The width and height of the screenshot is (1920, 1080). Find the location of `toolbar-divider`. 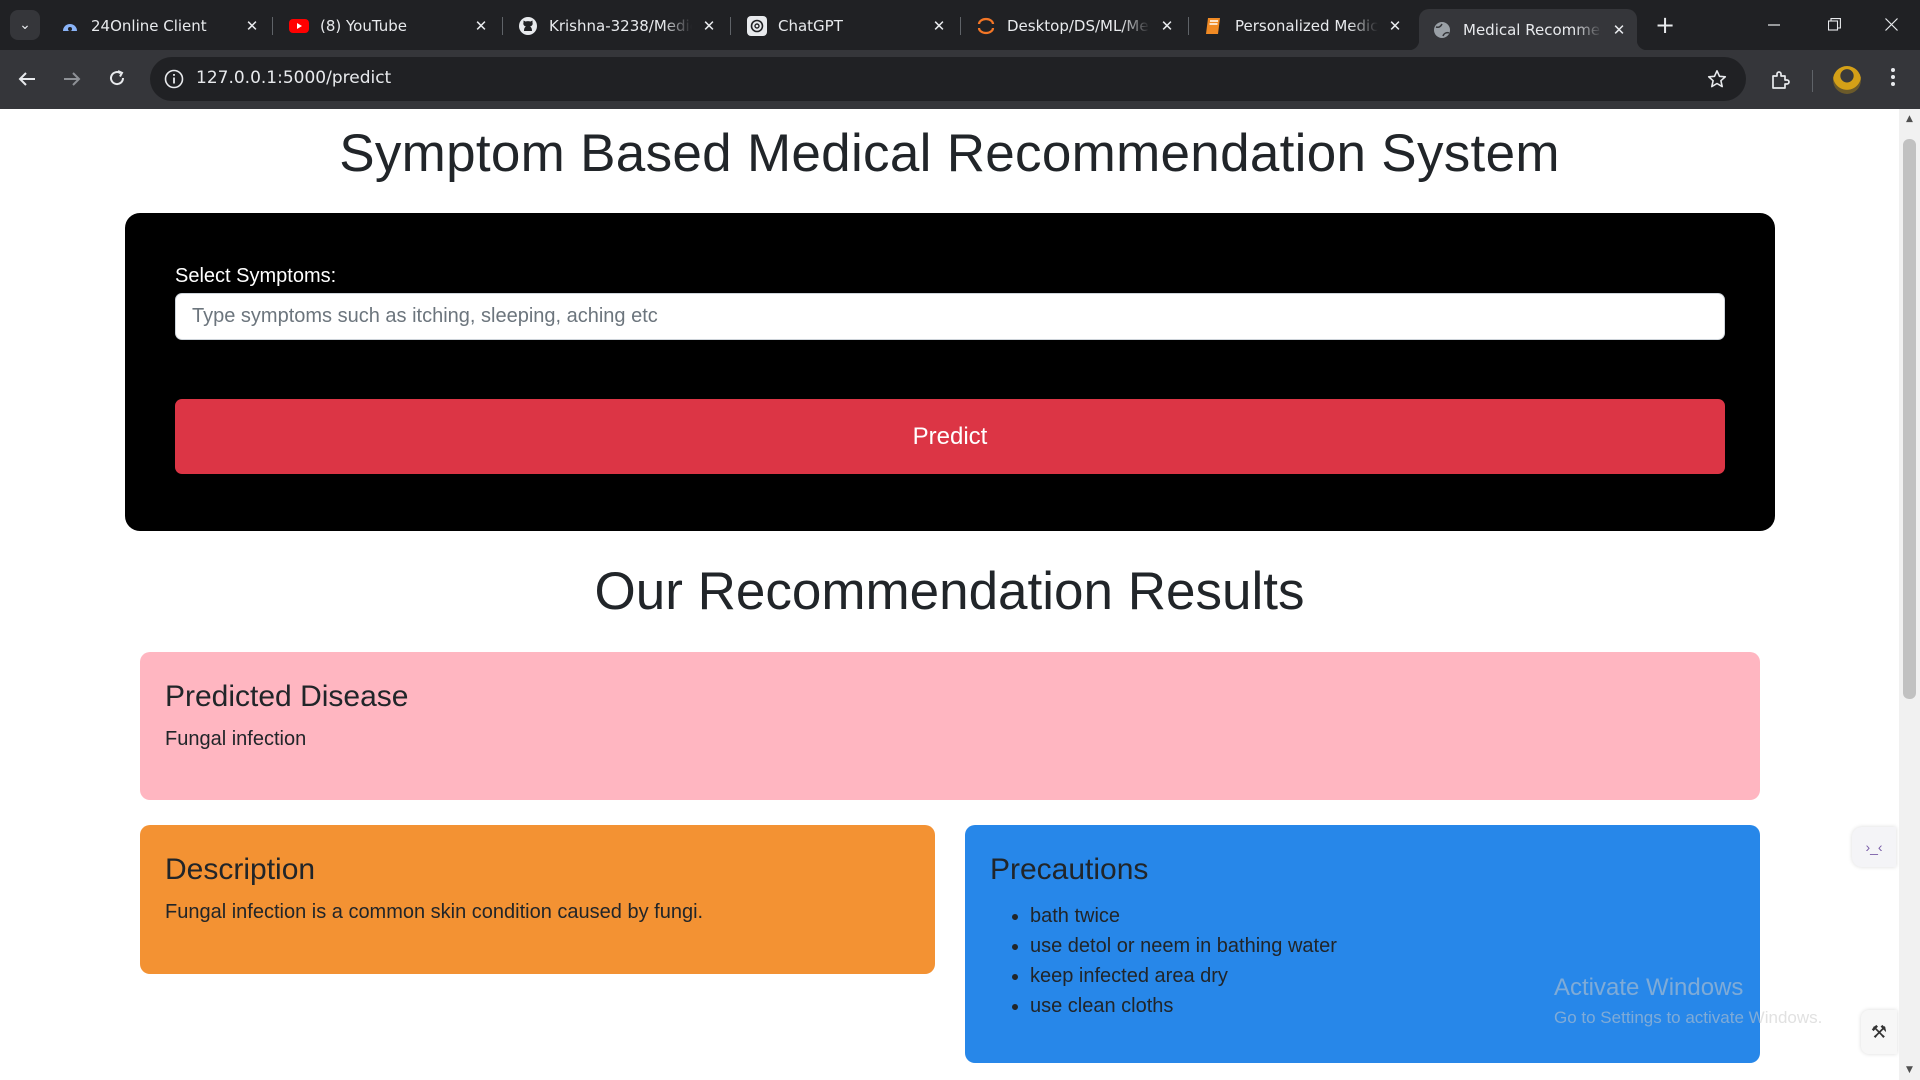

toolbar-divider is located at coordinates (1812, 81).